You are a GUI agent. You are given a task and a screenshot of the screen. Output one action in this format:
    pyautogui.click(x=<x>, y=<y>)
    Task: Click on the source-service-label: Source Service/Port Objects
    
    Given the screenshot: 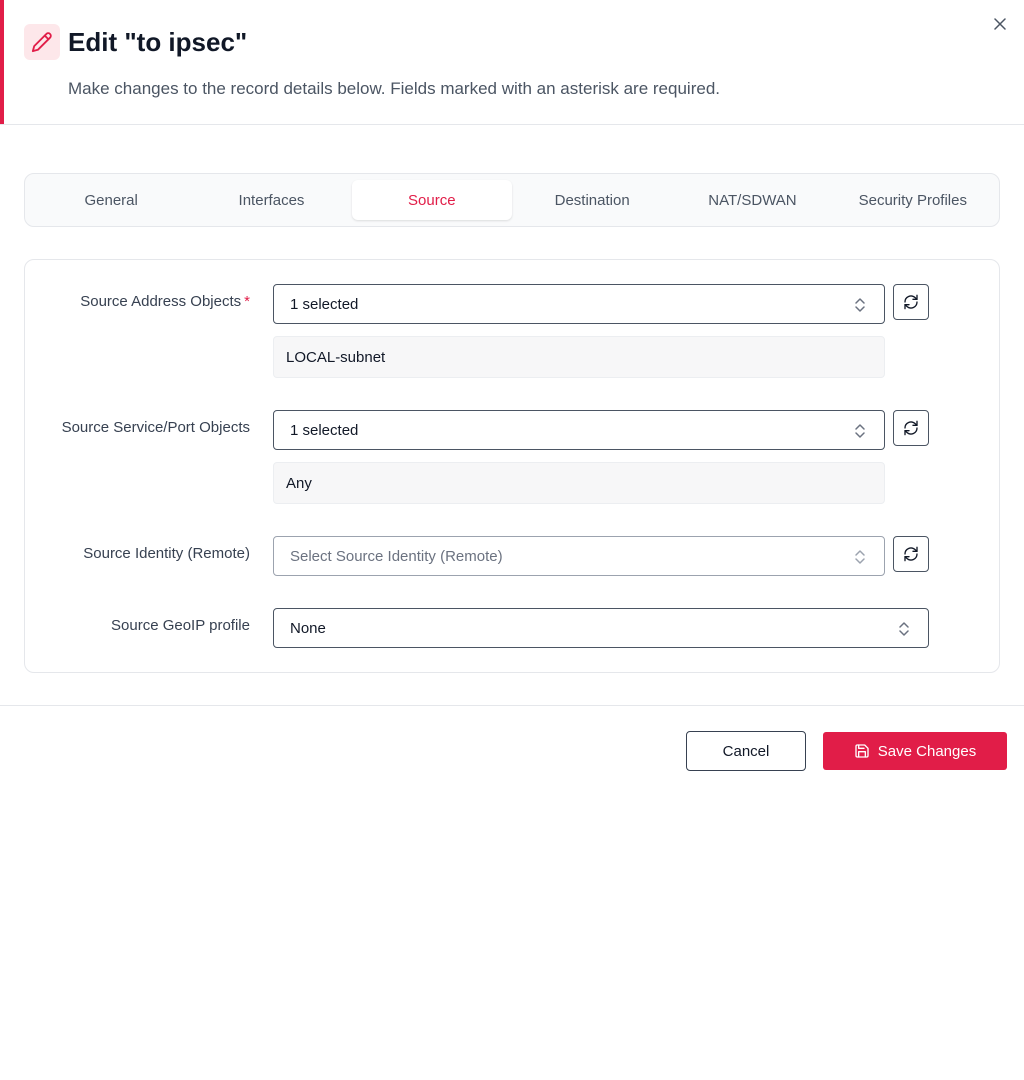 What is the action you would take?
    pyautogui.click(x=155, y=427)
    